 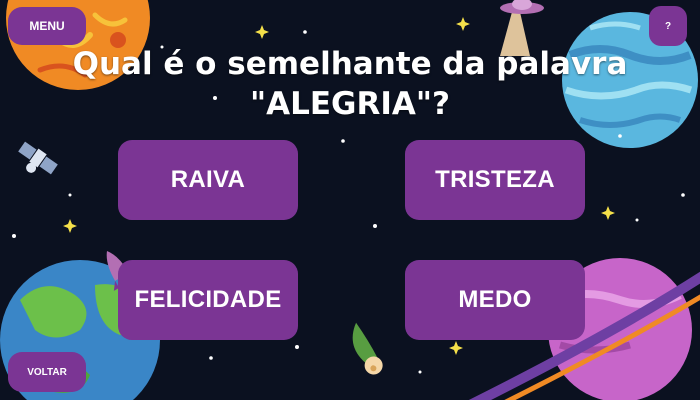 What do you see at coordinates (350, 64) in the screenshot?
I see `question-line-1: Qual é o semelhante da palavra` at bounding box center [350, 64].